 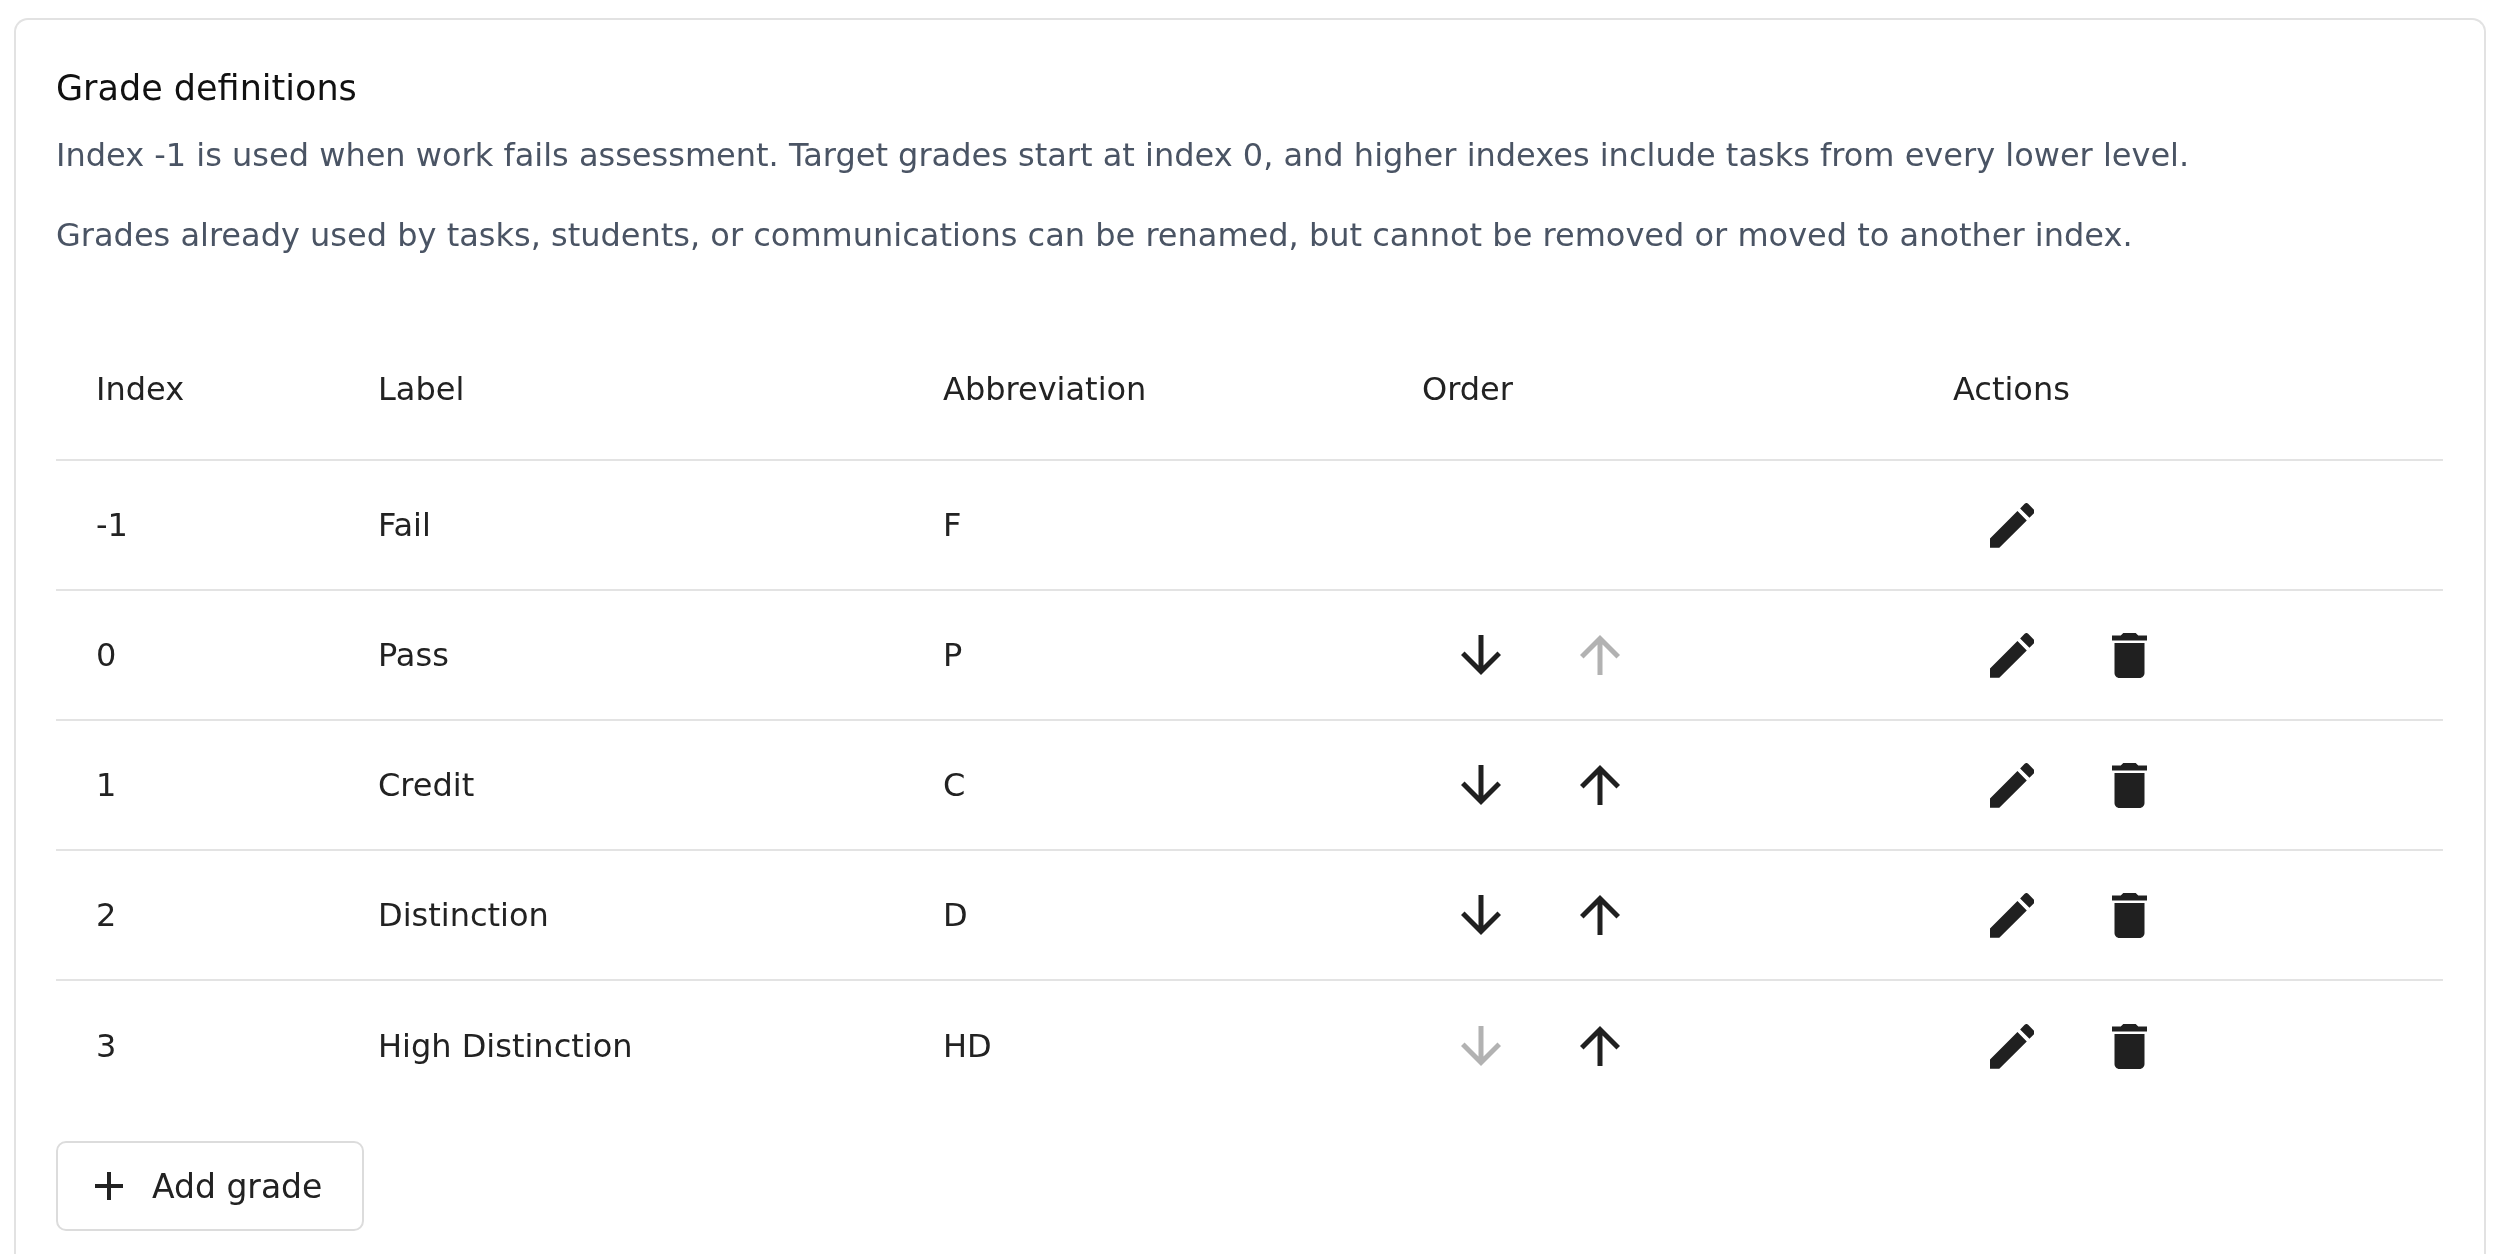 What do you see at coordinates (1094, 235) in the screenshot?
I see `description-text: Grades already used by tasks, students, or communications can be renamed, but cannot be removed or moved to another index.` at bounding box center [1094, 235].